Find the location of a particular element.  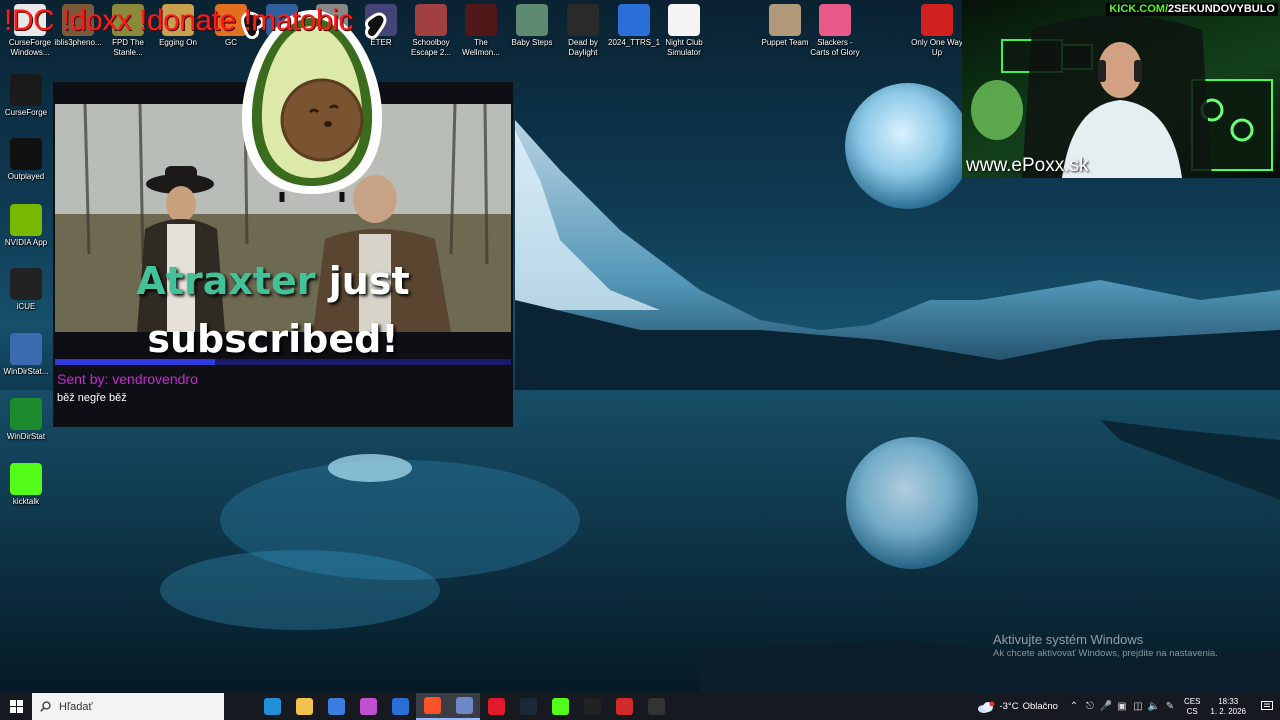

kick-icon is located at coordinates (560, 706).